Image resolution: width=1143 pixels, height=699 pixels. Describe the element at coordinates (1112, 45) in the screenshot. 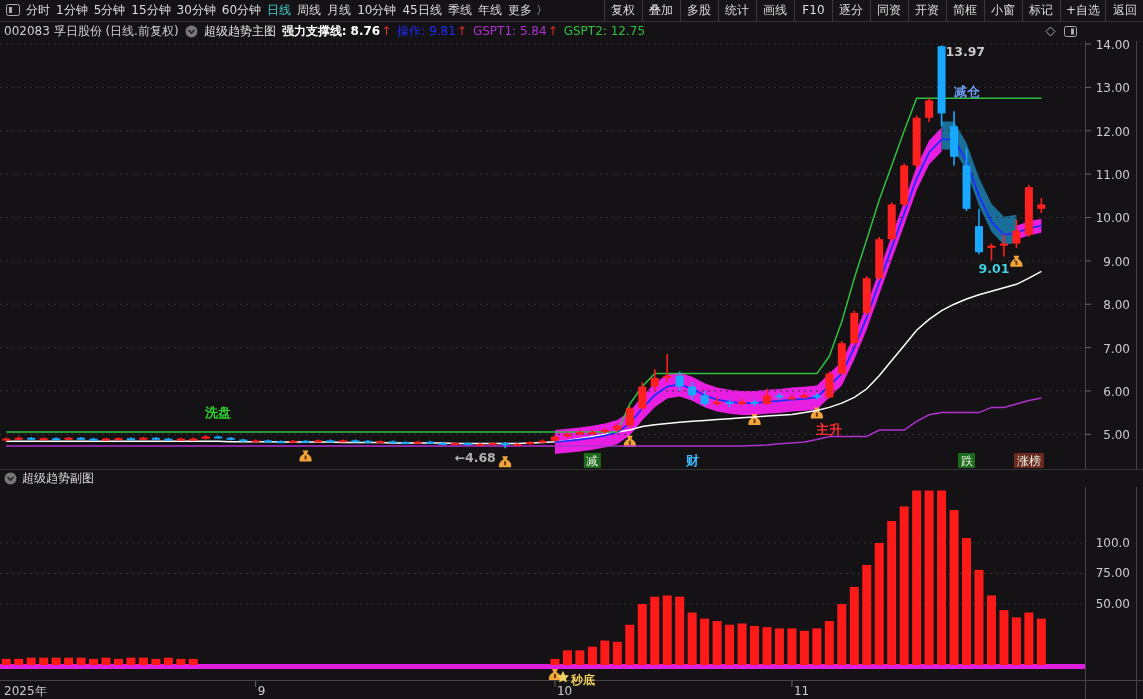

I see `axis-label: 14.00` at that location.